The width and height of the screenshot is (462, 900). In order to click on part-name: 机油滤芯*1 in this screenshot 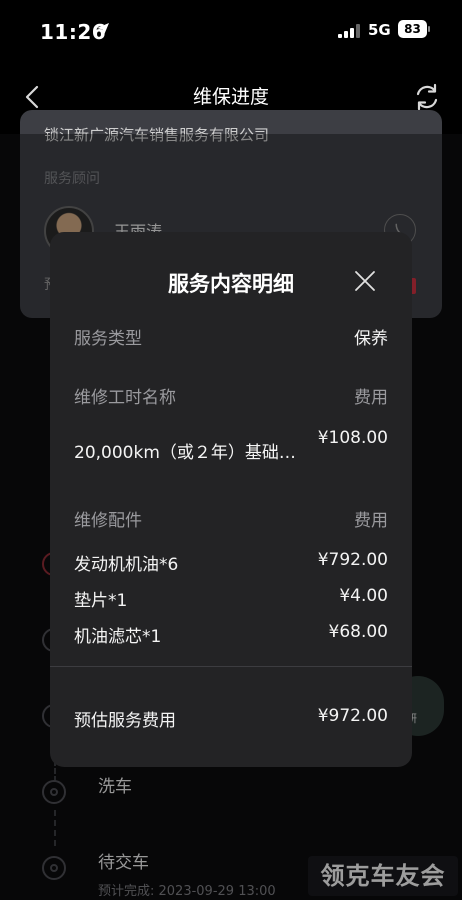, I will do `click(118, 637)`.